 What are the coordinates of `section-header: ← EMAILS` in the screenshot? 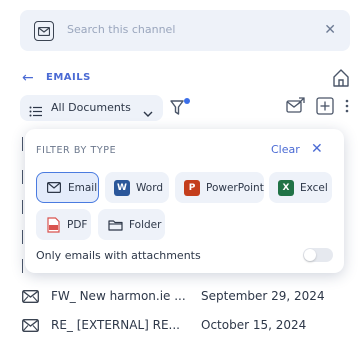 It's located at (186, 79).